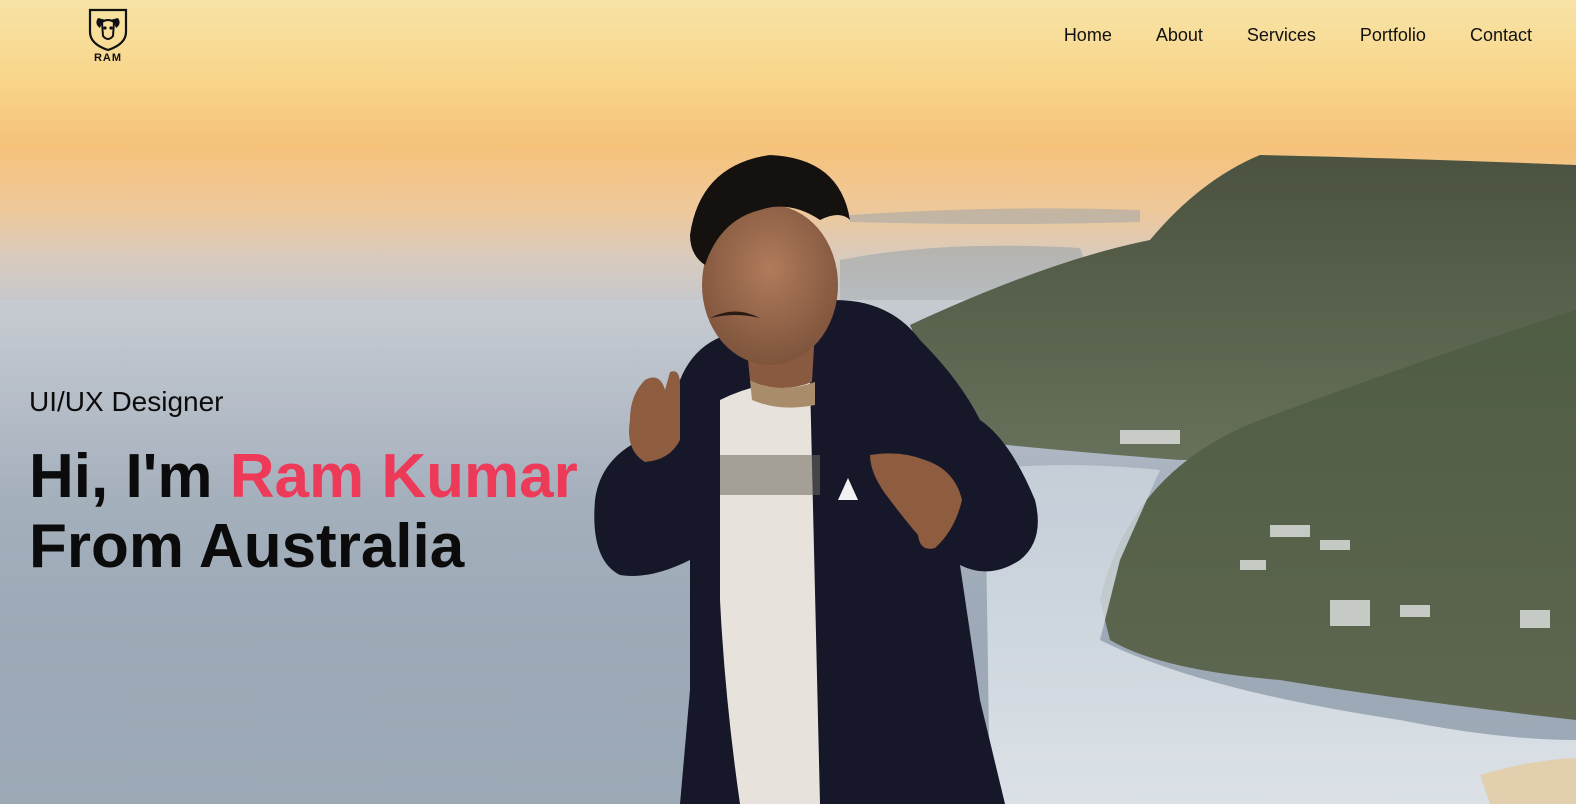  I want to click on ram-head-icon, so click(108, 30).